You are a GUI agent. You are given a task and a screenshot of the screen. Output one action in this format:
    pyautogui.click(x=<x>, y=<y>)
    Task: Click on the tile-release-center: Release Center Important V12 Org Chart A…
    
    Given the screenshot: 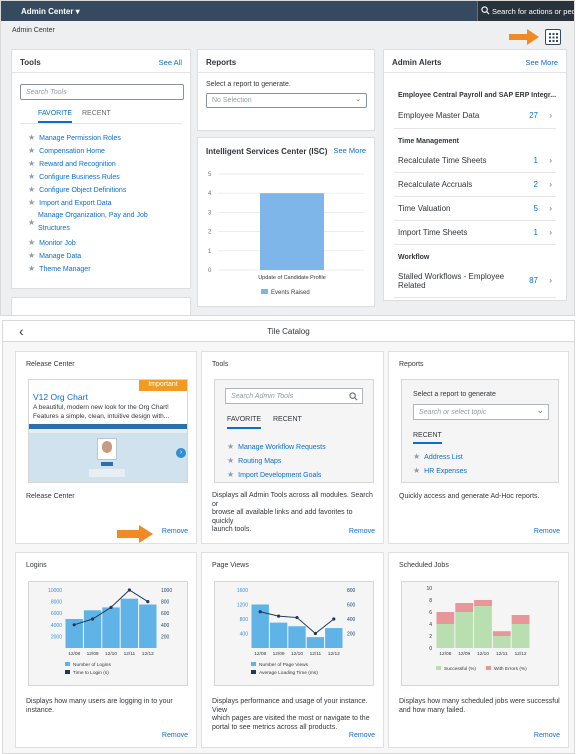 What is the action you would take?
    pyautogui.click(x=106, y=447)
    